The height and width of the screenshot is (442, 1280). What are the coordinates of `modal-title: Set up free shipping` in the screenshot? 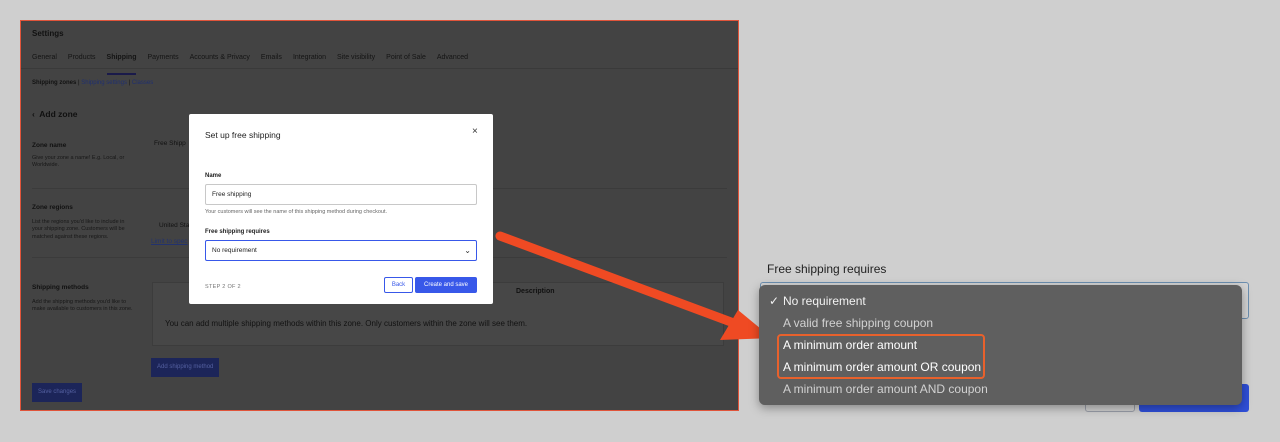 It's located at (243, 135).